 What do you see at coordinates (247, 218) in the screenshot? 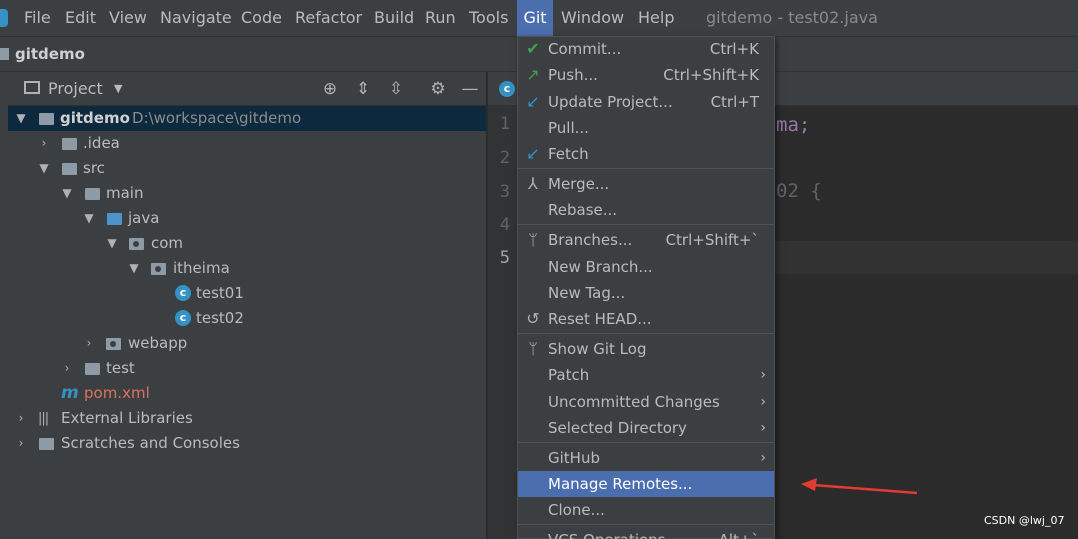
I see `tree-row-java: ▼ java` at bounding box center [247, 218].